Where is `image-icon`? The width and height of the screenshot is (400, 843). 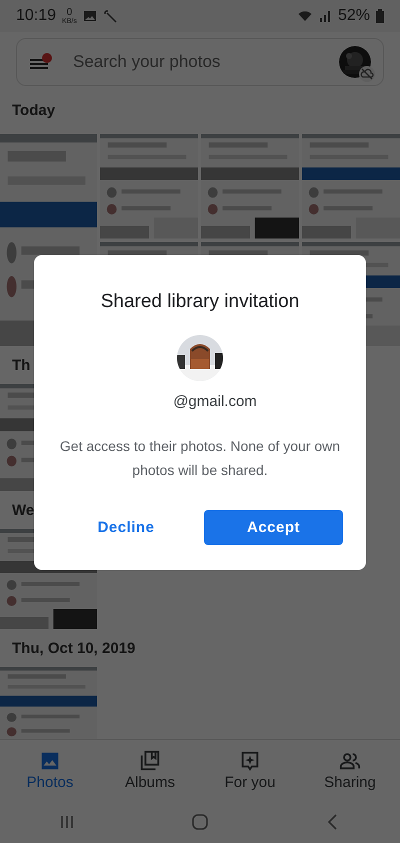
image-icon is located at coordinates (89, 16).